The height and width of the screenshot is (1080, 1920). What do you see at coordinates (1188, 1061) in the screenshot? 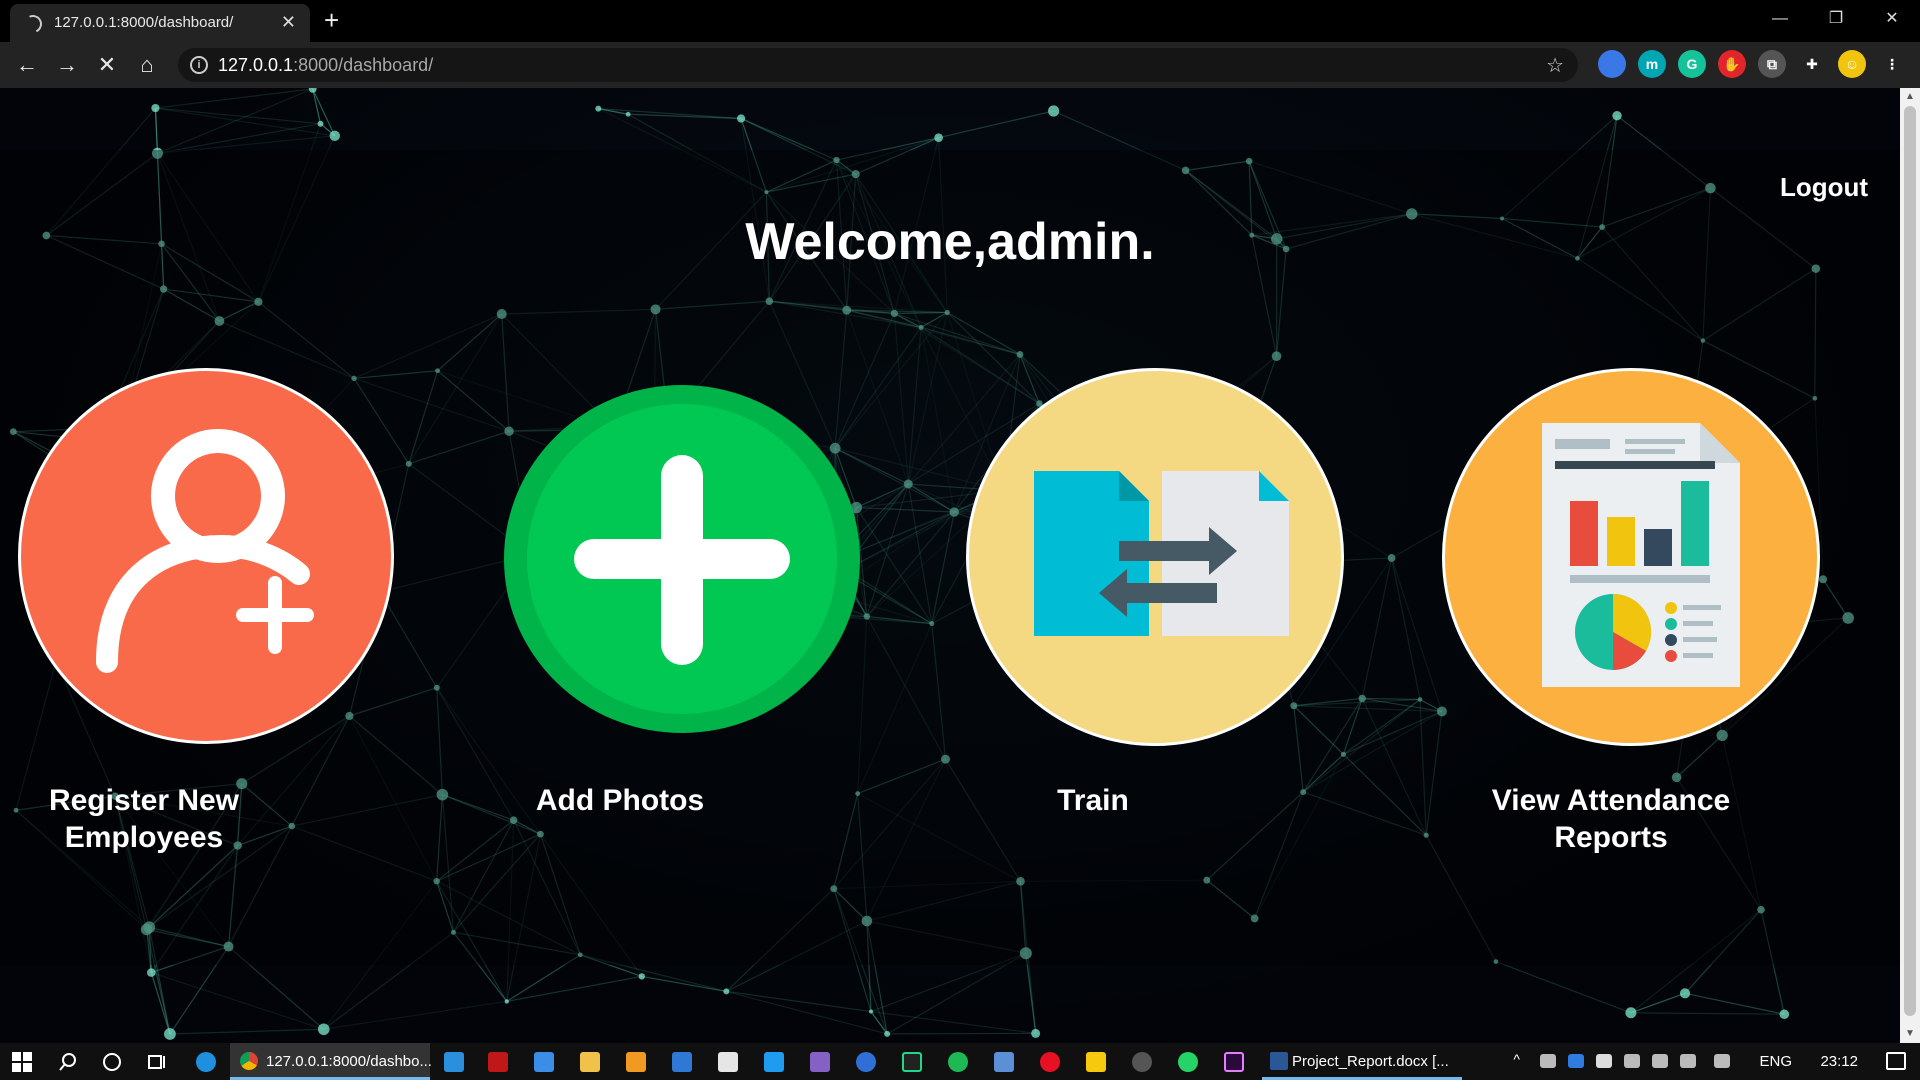
I see `taskbar-whatsapp-icon` at bounding box center [1188, 1061].